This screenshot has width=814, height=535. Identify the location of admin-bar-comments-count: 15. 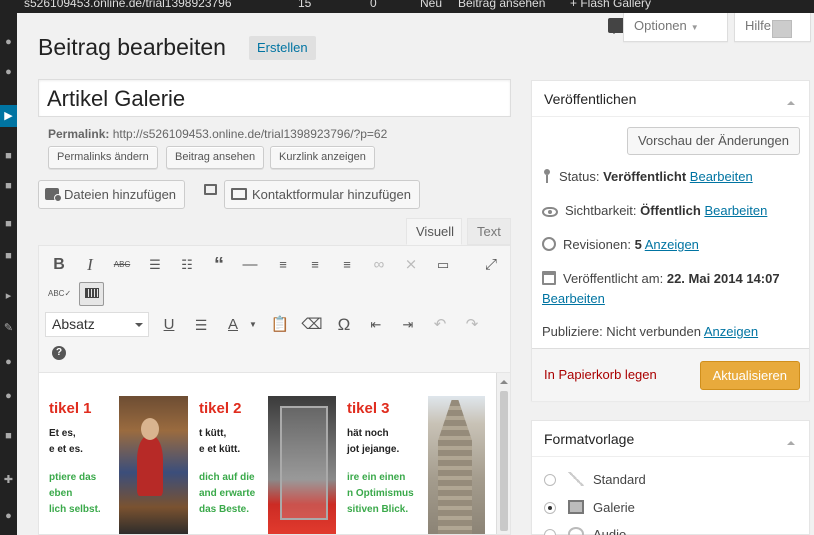
(304, 5).